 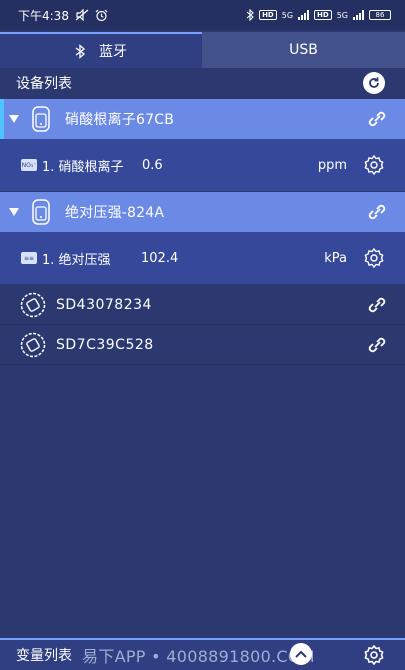 What do you see at coordinates (115, 213) in the screenshot?
I see `device-name: 绝对压强-824A` at bounding box center [115, 213].